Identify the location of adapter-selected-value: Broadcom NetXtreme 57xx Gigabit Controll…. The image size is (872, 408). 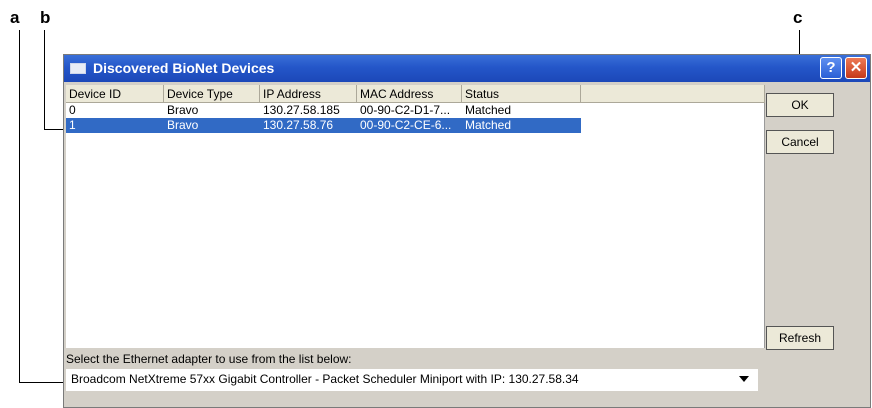
(325, 379).